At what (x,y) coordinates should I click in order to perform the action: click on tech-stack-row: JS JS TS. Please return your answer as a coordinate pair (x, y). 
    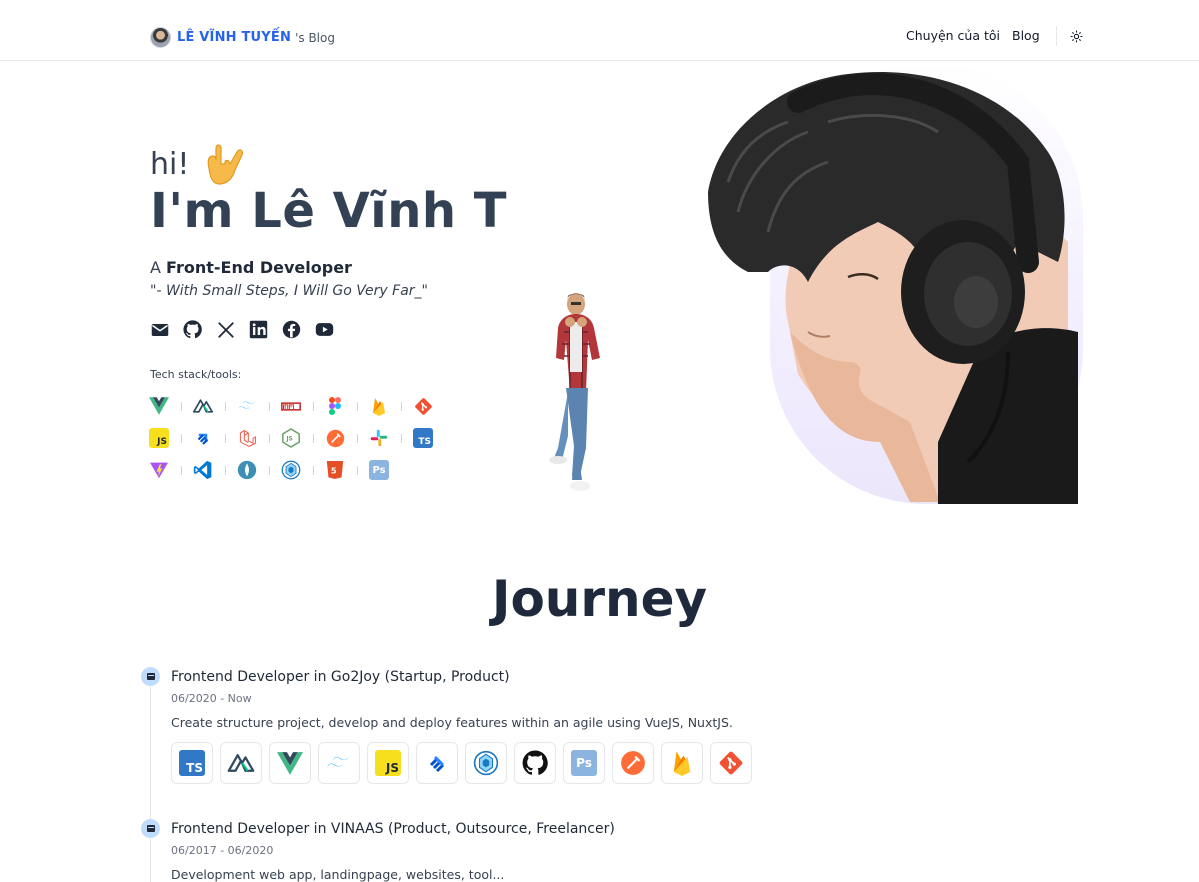
    Looking at the image, I should click on (304, 438).